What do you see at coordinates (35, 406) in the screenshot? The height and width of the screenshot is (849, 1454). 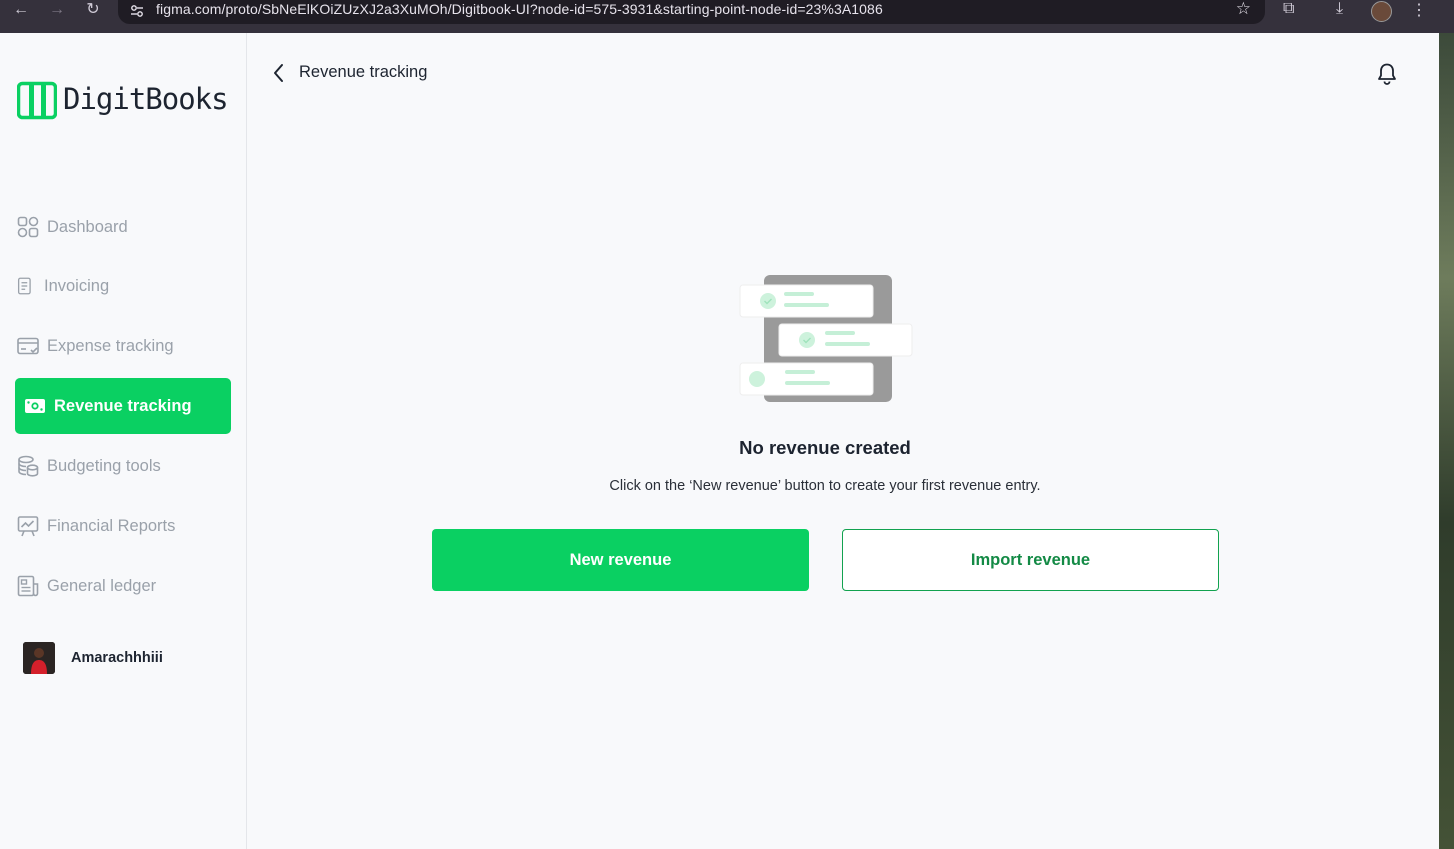 I see `money-icon` at bounding box center [35, 406].